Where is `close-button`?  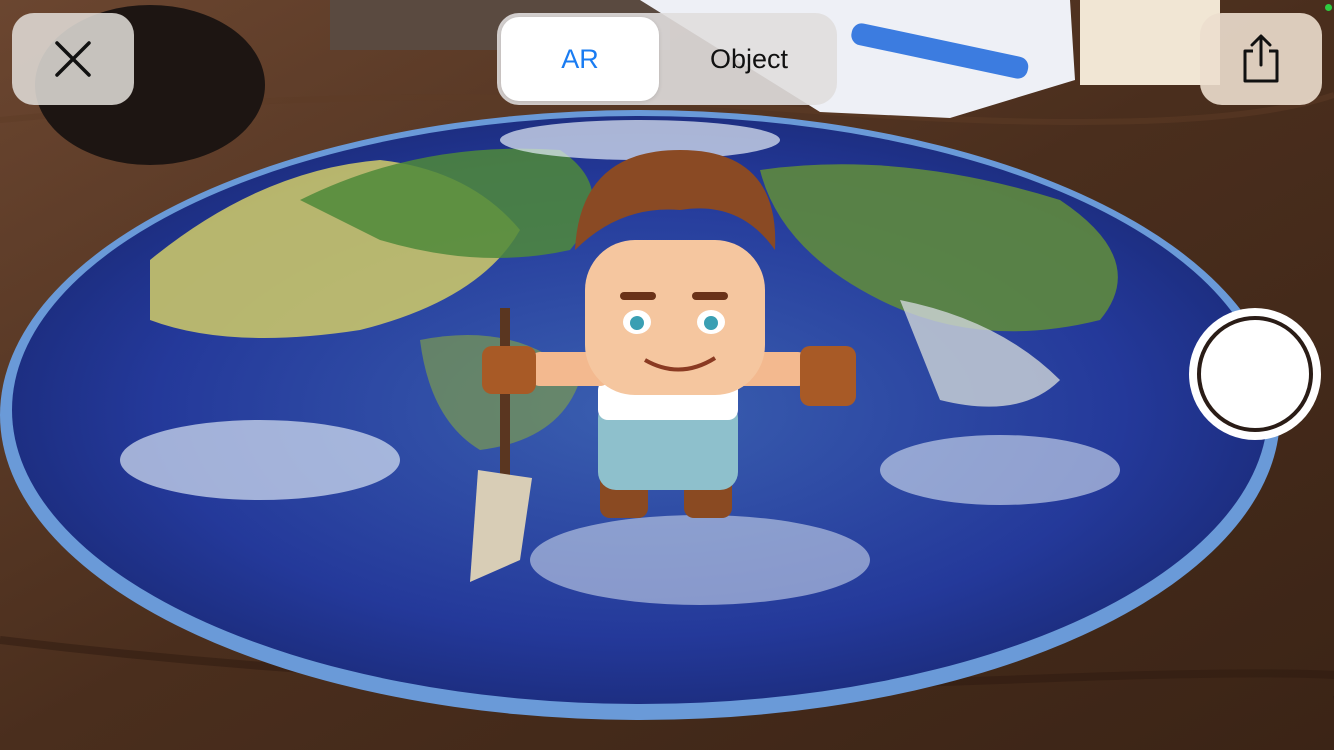
close-button is located at coordinates (73, 59).